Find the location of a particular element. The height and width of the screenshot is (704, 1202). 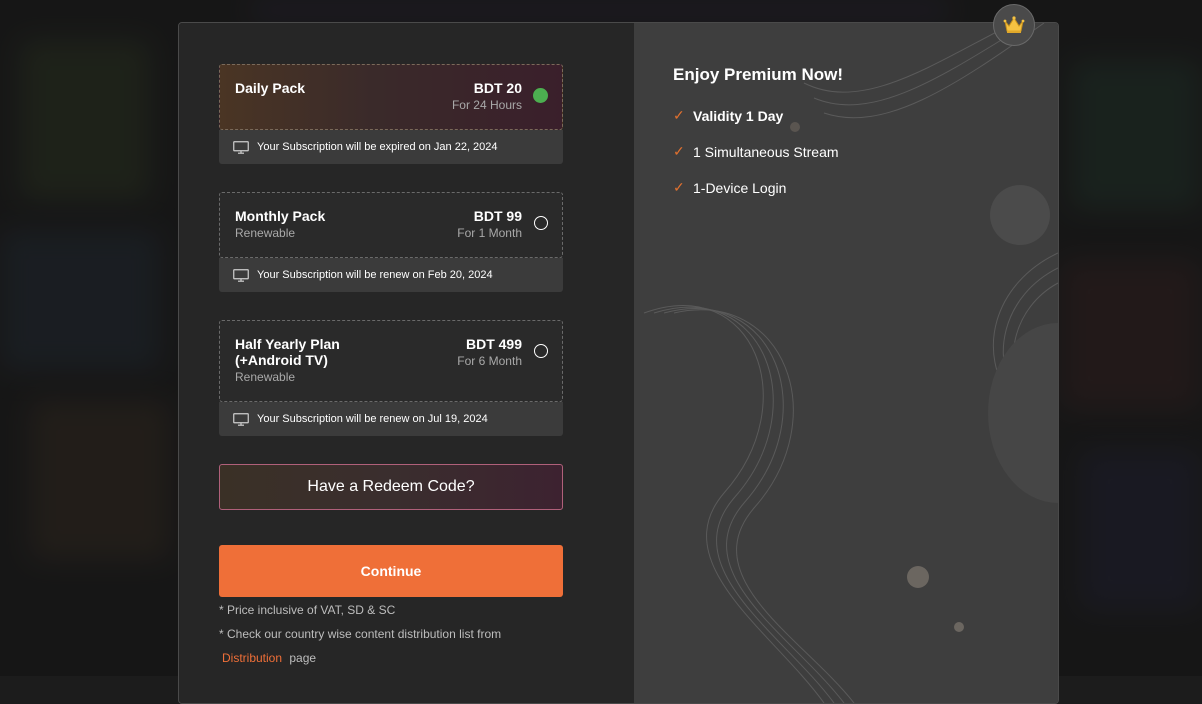

crown-icon is located at coordinates (1014, 25).